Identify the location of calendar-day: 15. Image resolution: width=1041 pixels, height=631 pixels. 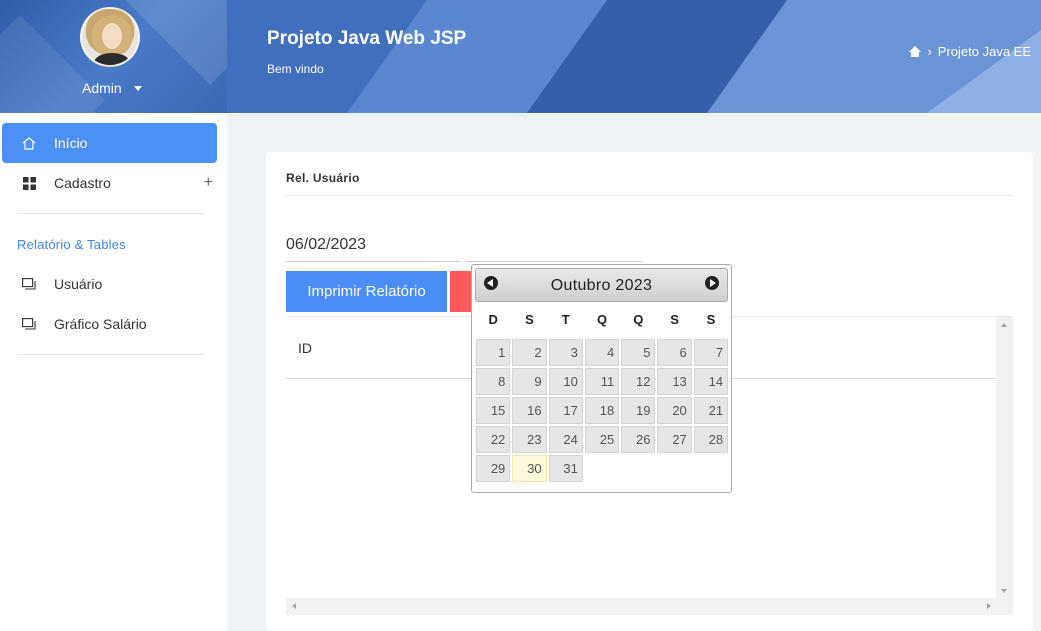
(493, 410).